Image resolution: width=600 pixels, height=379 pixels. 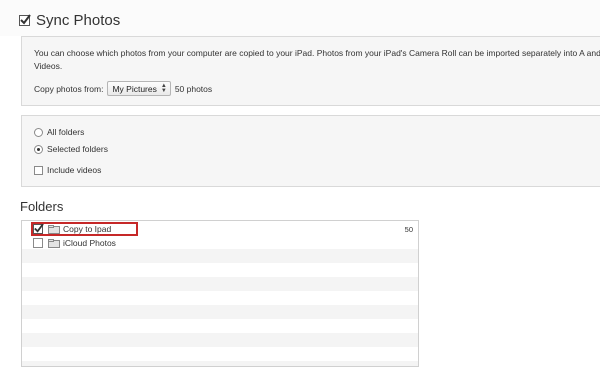 What do you see at coordinates (89, 243) in the screenshot?
I see `folder-name: iCloud Photos` at bounding box center [89, 243].